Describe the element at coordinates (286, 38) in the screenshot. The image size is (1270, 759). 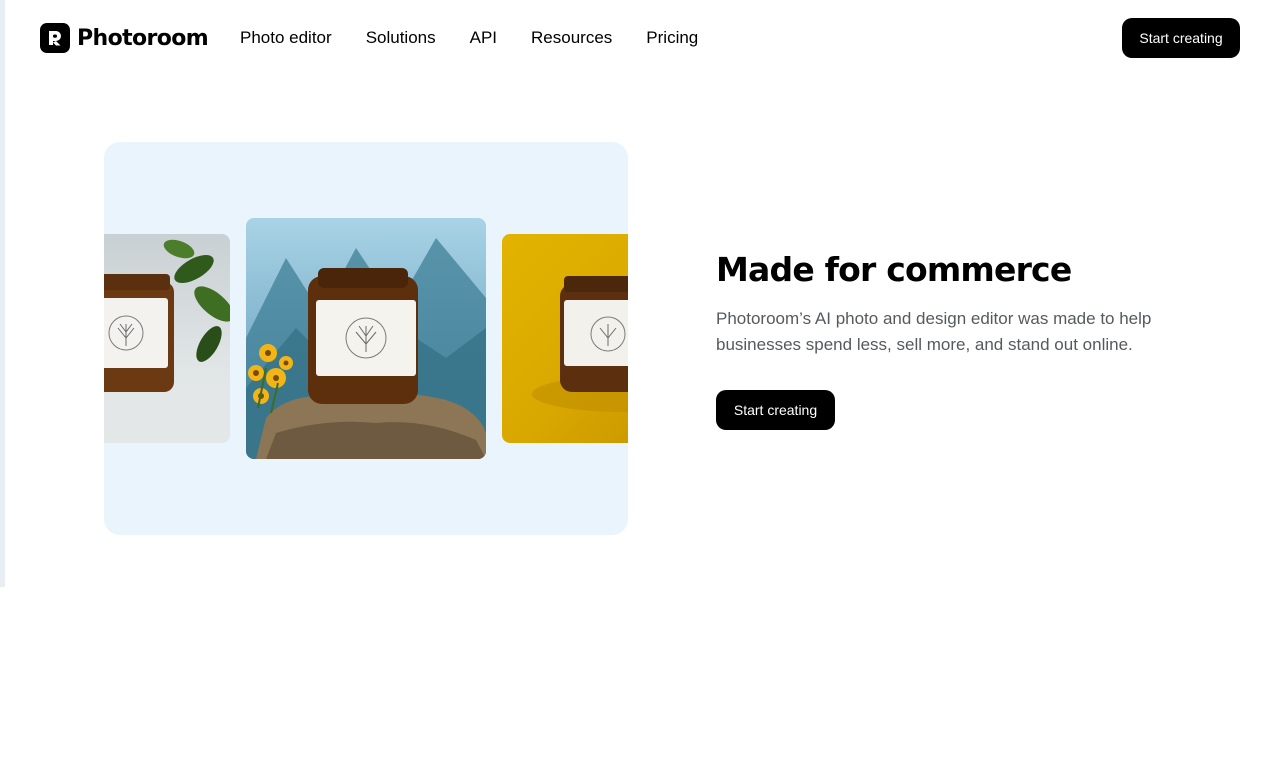
I see `nav-item-photo-editor: Photo editor` at that location.